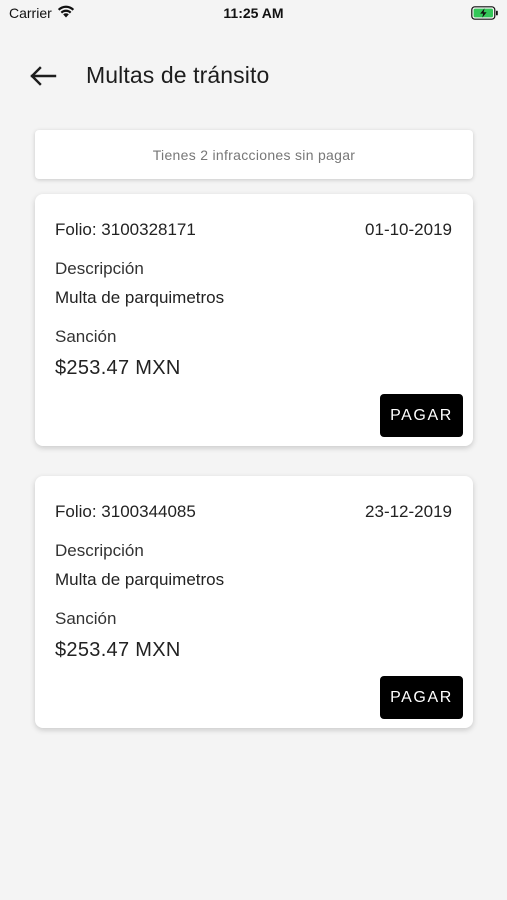 Image resolution: width=507 pixels, height=900 pixels. I want to click on battery-charging-icon, so click(485, 15).